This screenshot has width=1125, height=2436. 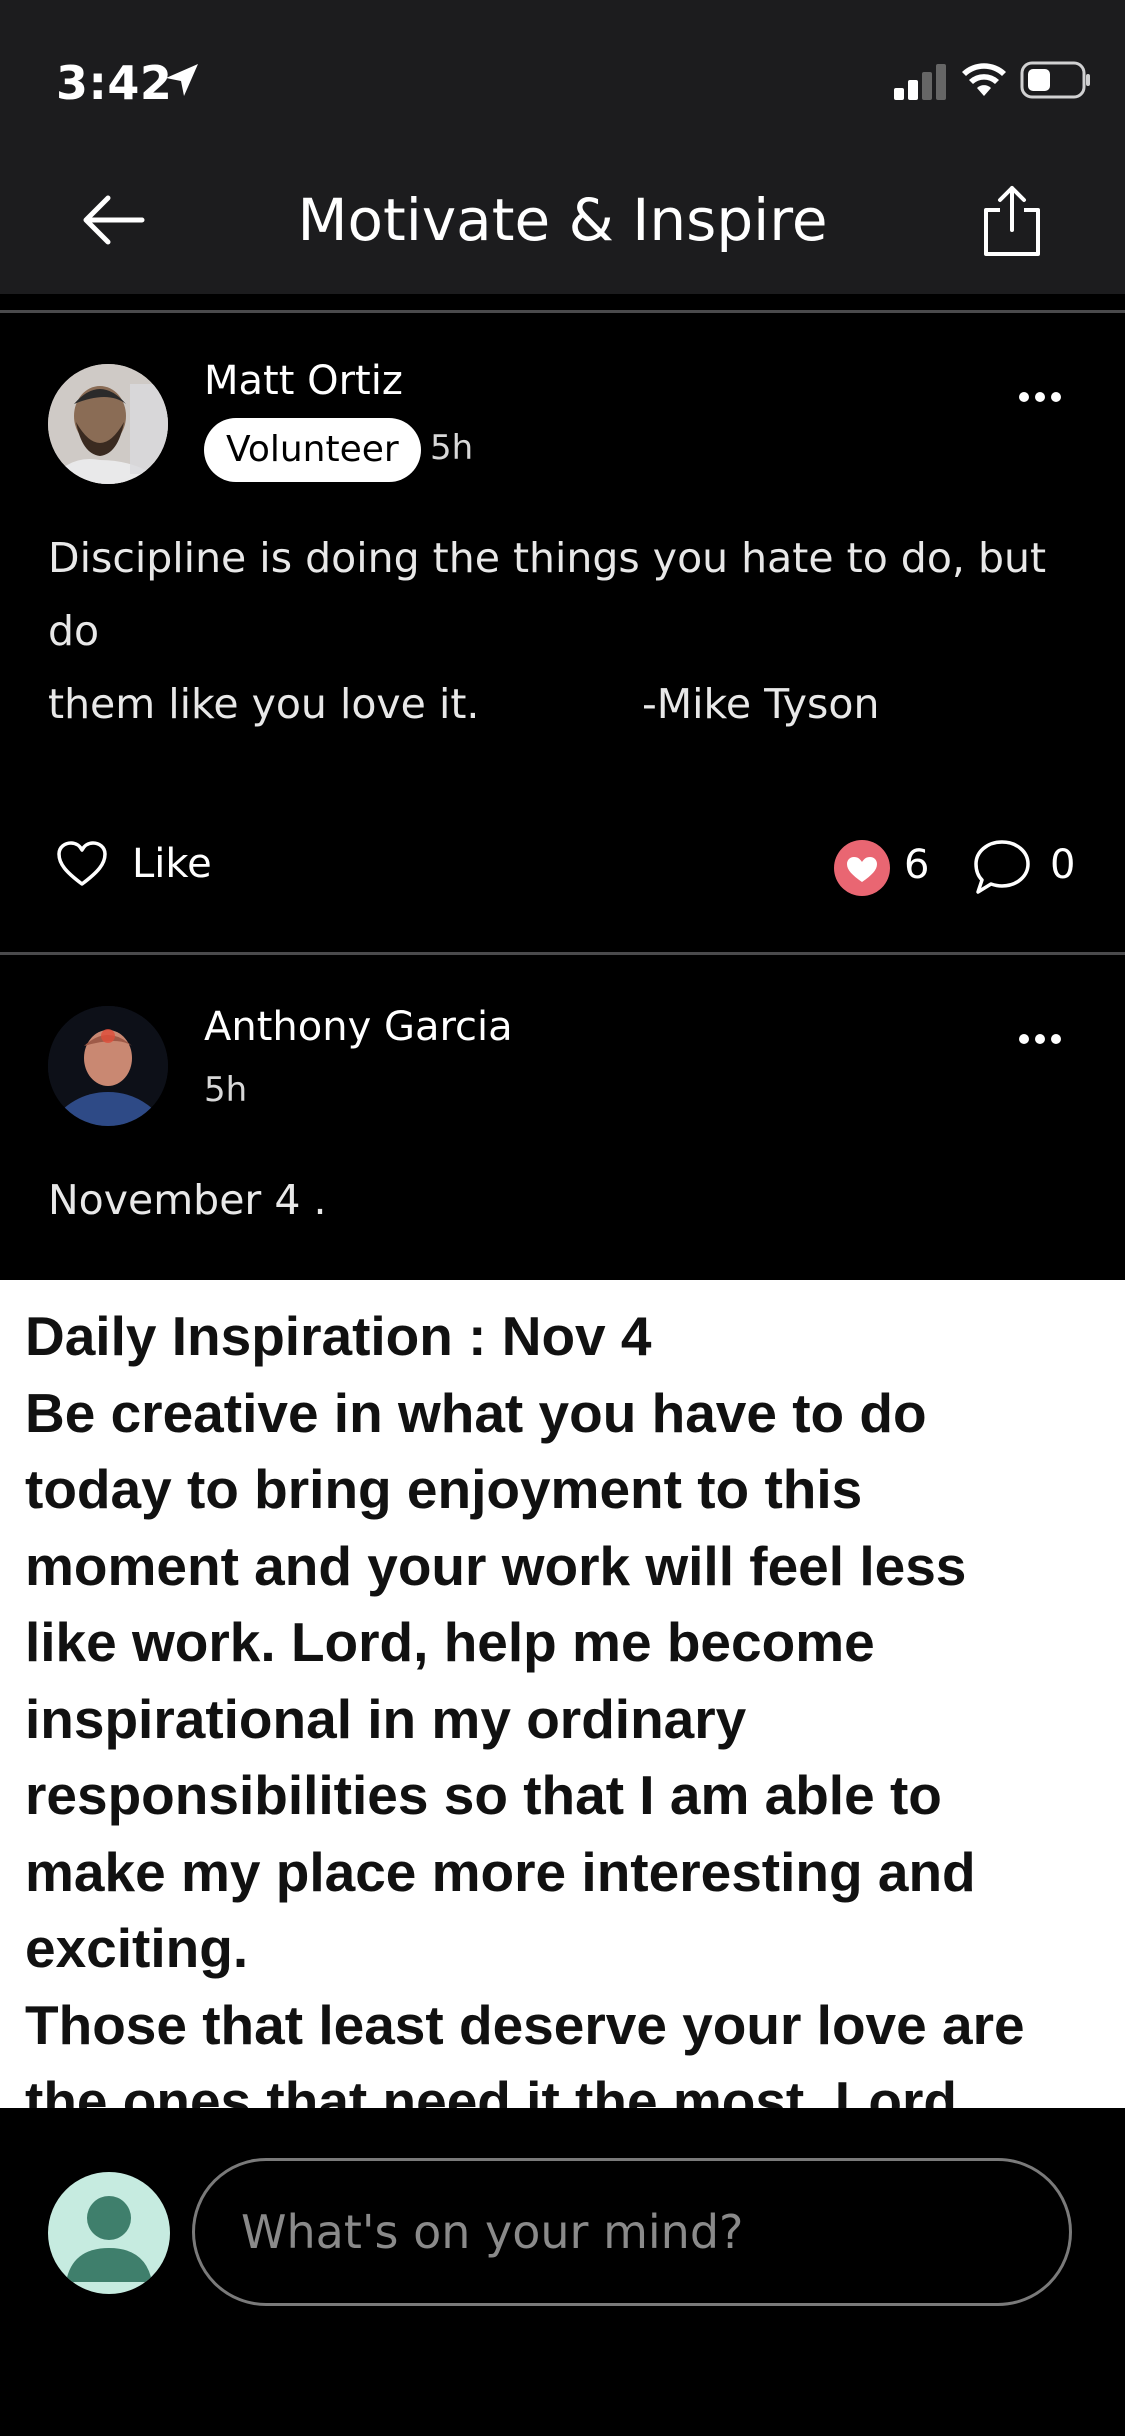 What do you see at coordinates (500, 1871) in the screenshot?
I see `image-text-line: make my place more interesting and` at bounding box center [500, 1871].